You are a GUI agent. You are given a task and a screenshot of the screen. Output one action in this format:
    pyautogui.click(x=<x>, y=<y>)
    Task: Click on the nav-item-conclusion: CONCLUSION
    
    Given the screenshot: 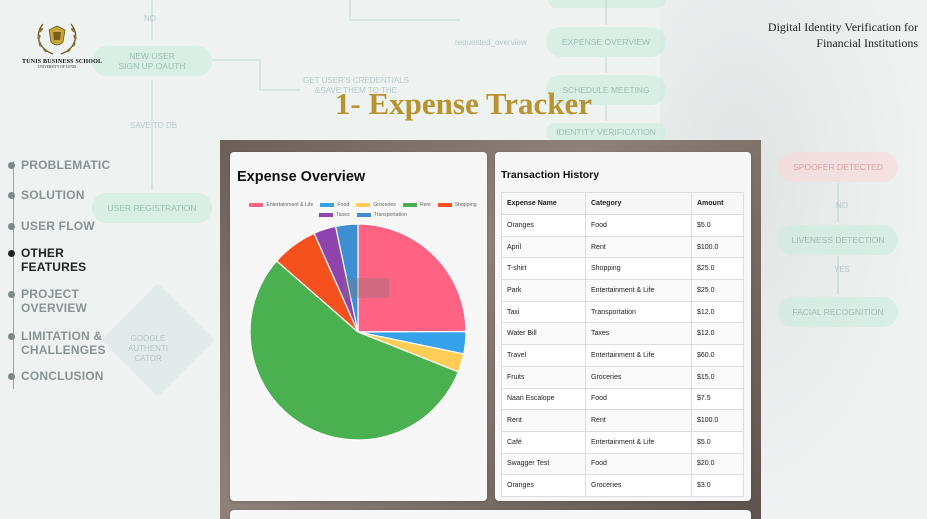 What is the action you would take?
    pyautogui.click(x=56, y=376)
    